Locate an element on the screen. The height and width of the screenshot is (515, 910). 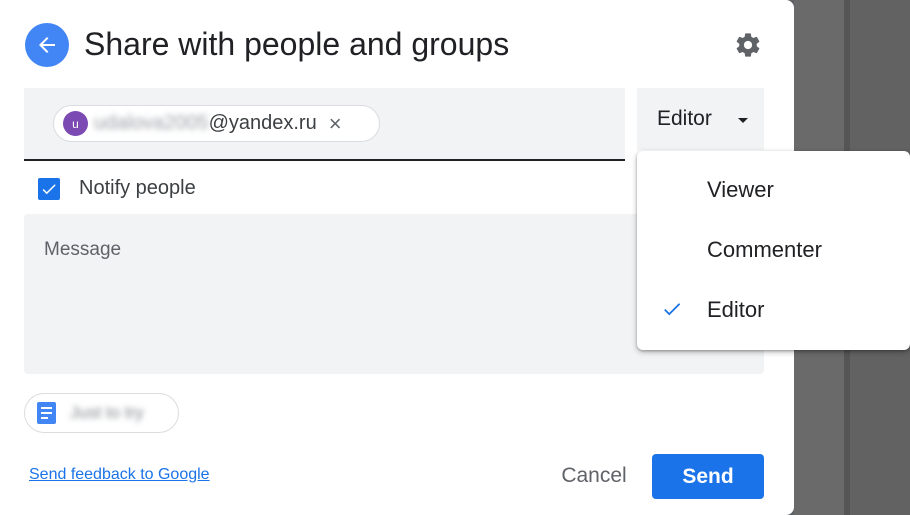
role-option-viewer: Viewer is located at coordinates (773, 190).